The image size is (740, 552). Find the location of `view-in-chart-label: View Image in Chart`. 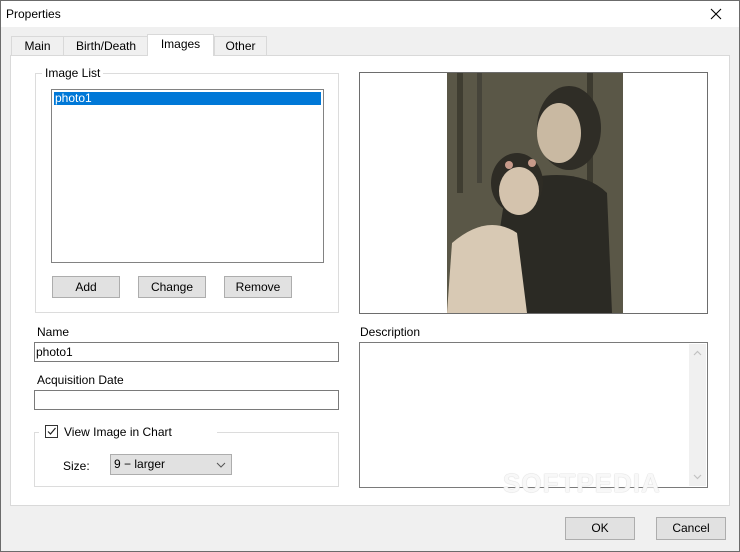

view-in-chart-label: View Image in Chart is located at coordinates (118, 432).